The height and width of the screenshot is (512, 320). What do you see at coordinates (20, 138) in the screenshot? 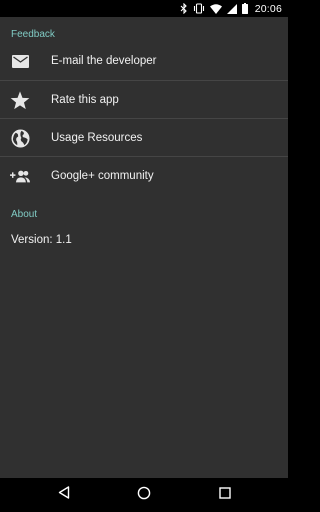
I see `globe-icon` at bounding box center [20, 138].